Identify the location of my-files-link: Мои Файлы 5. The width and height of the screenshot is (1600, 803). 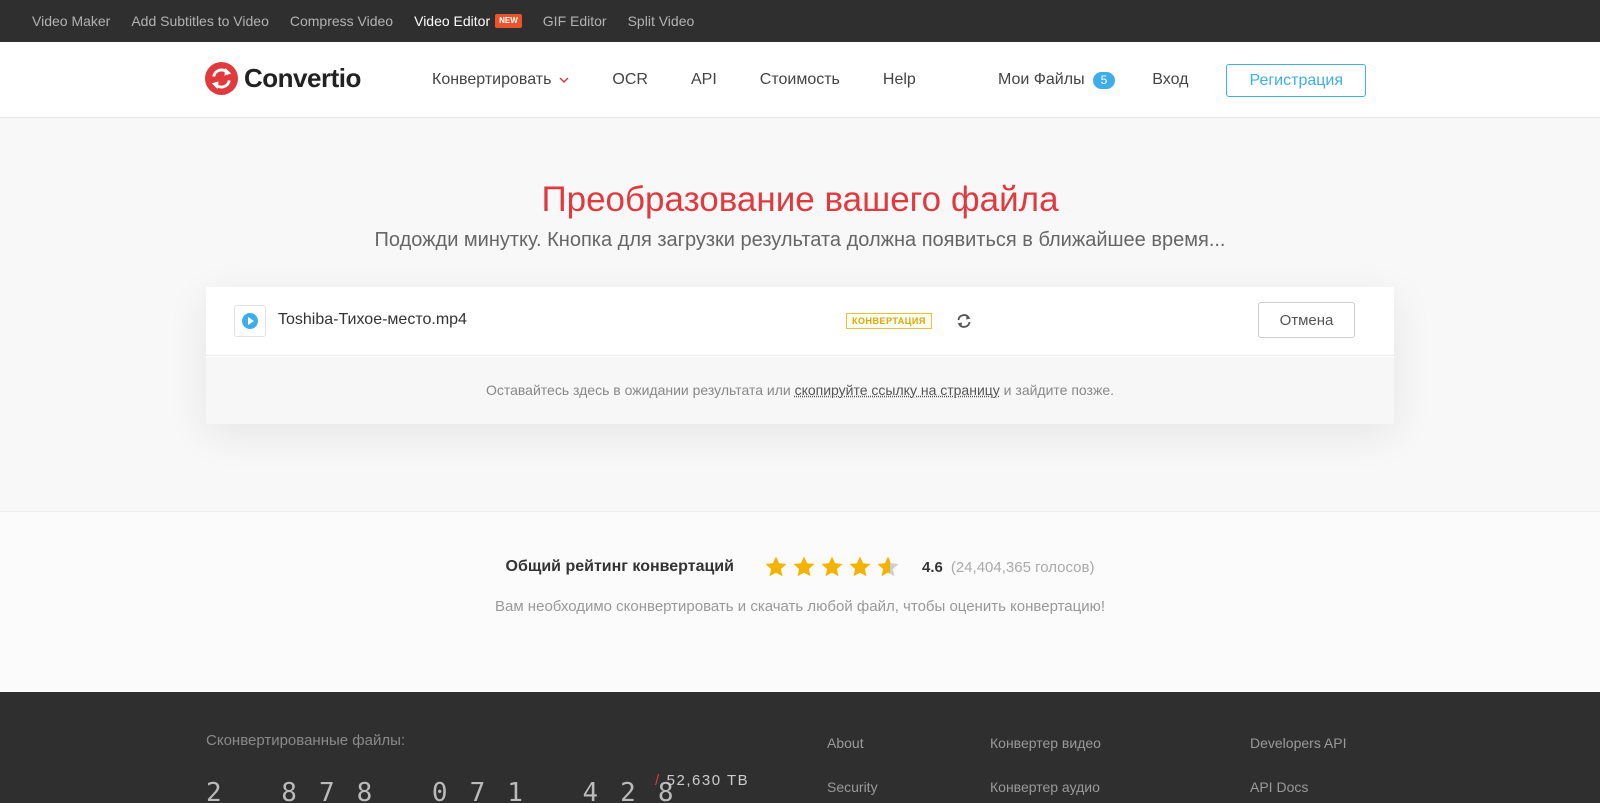
(1056, 80).